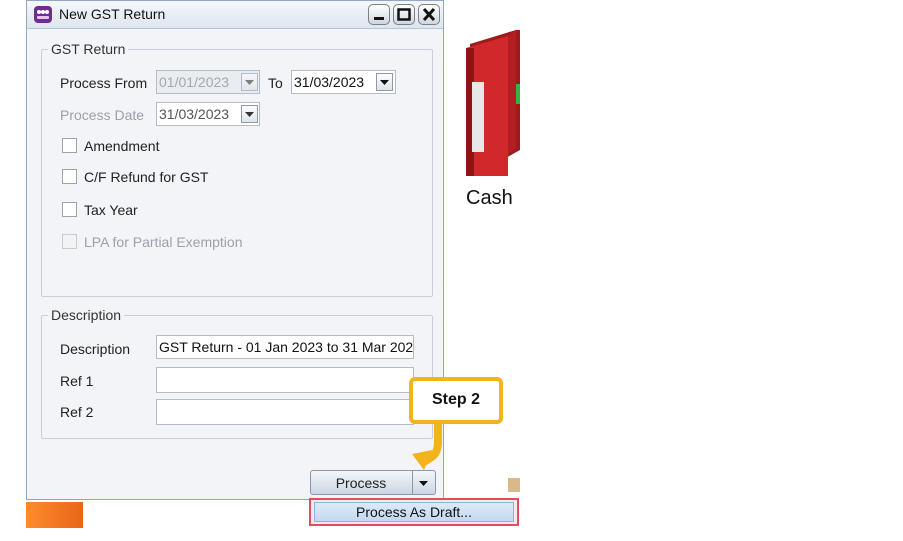  I want to click on app-icon, so click(43, 14).